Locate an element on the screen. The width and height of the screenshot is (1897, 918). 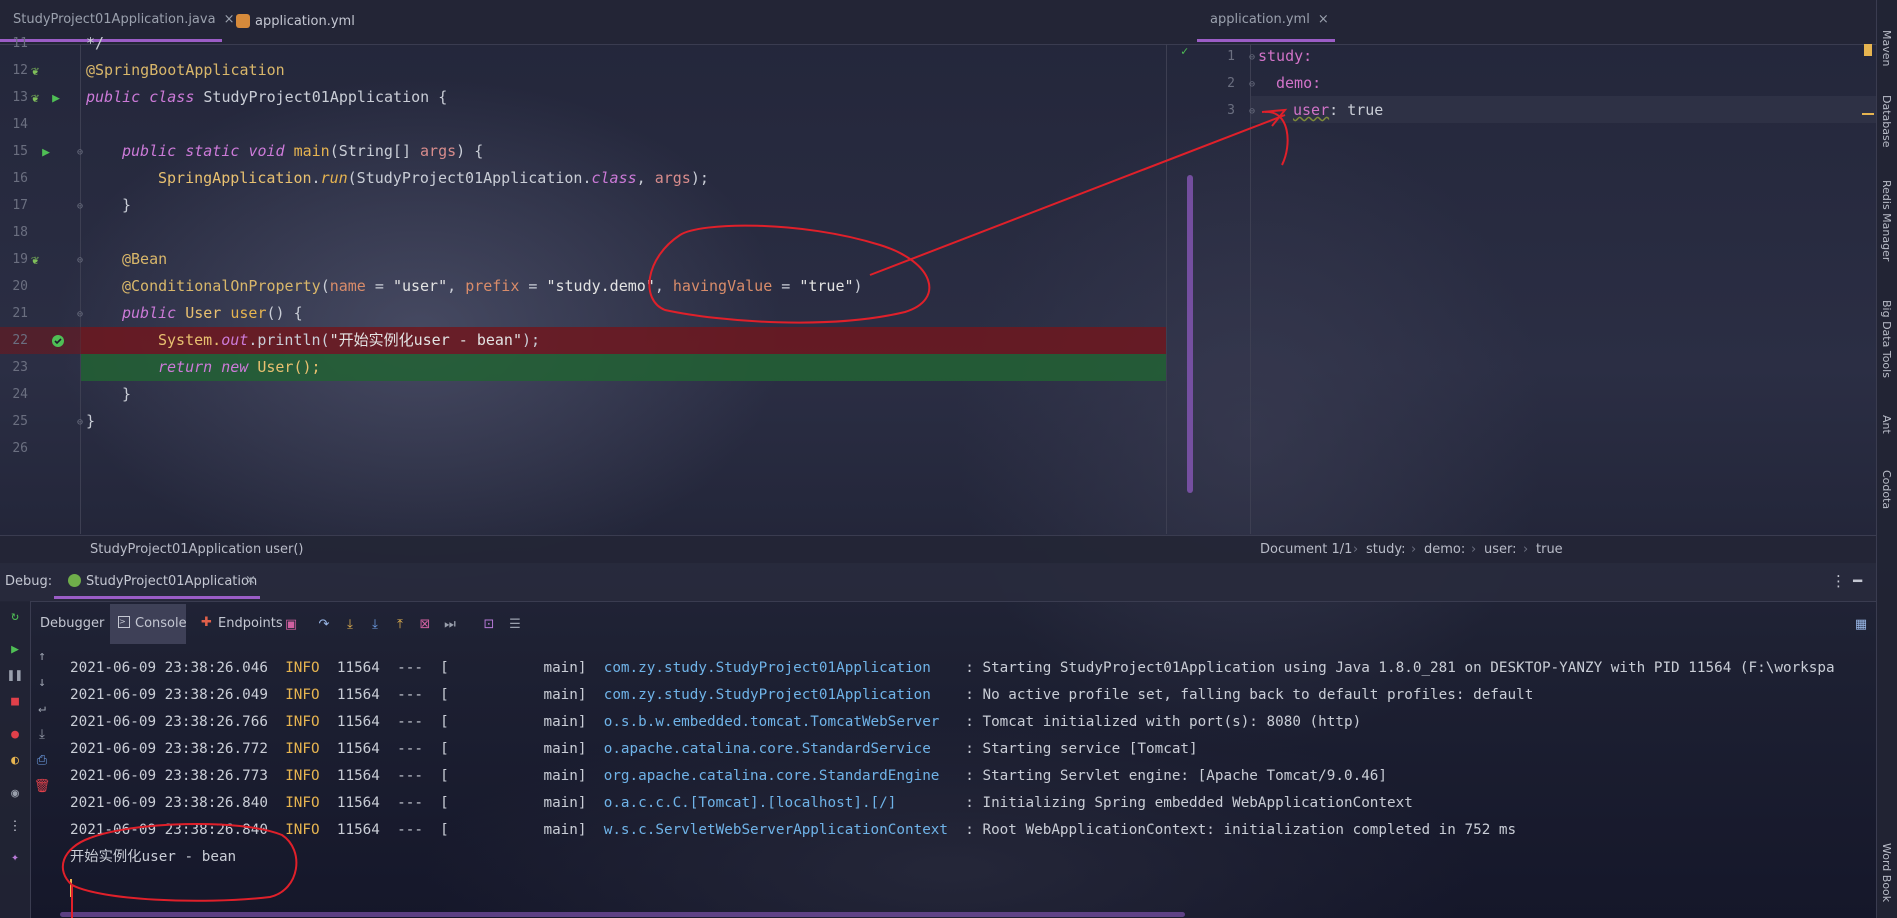
breadcrumb-document: Document 1/1 is located at coordinates (1306, 549).